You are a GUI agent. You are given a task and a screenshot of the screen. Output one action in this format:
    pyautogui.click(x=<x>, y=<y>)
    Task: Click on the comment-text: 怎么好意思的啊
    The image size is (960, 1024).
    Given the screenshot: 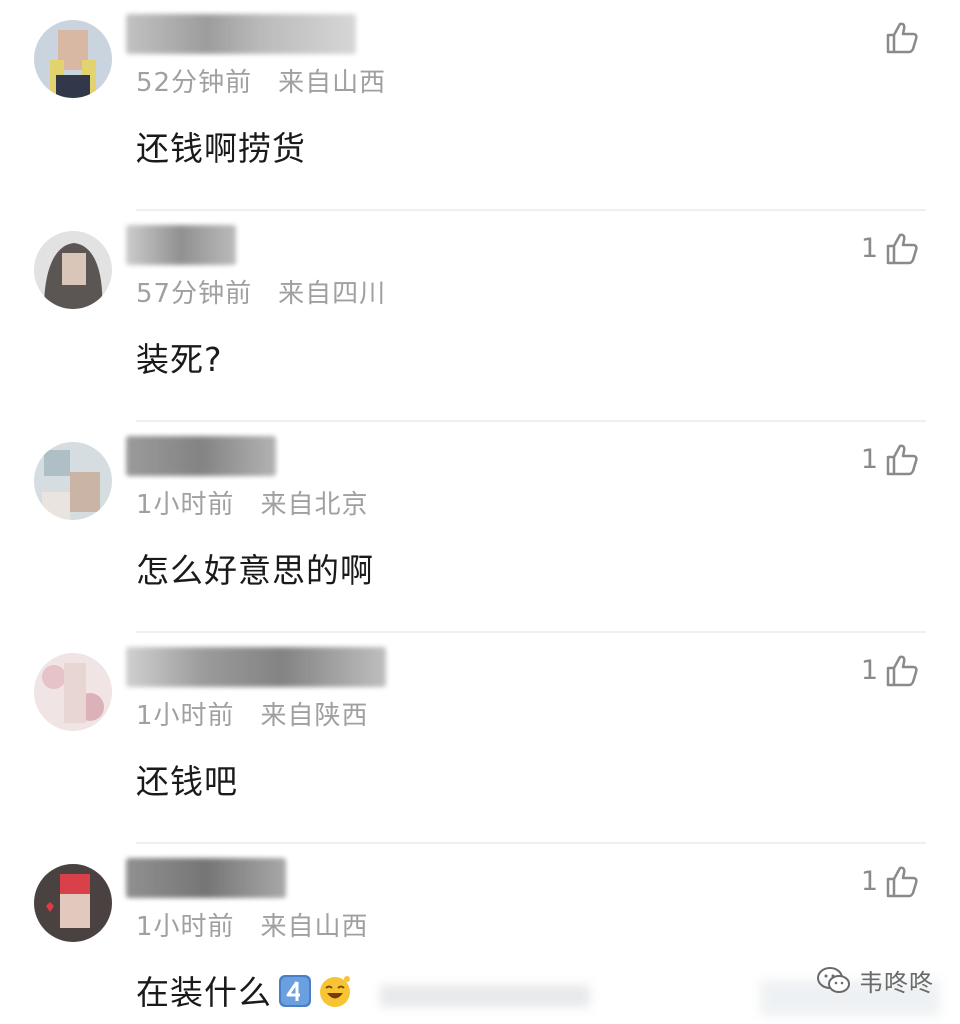 What is the action you would take?
    pyautogui.click(x=255, y=570)
    